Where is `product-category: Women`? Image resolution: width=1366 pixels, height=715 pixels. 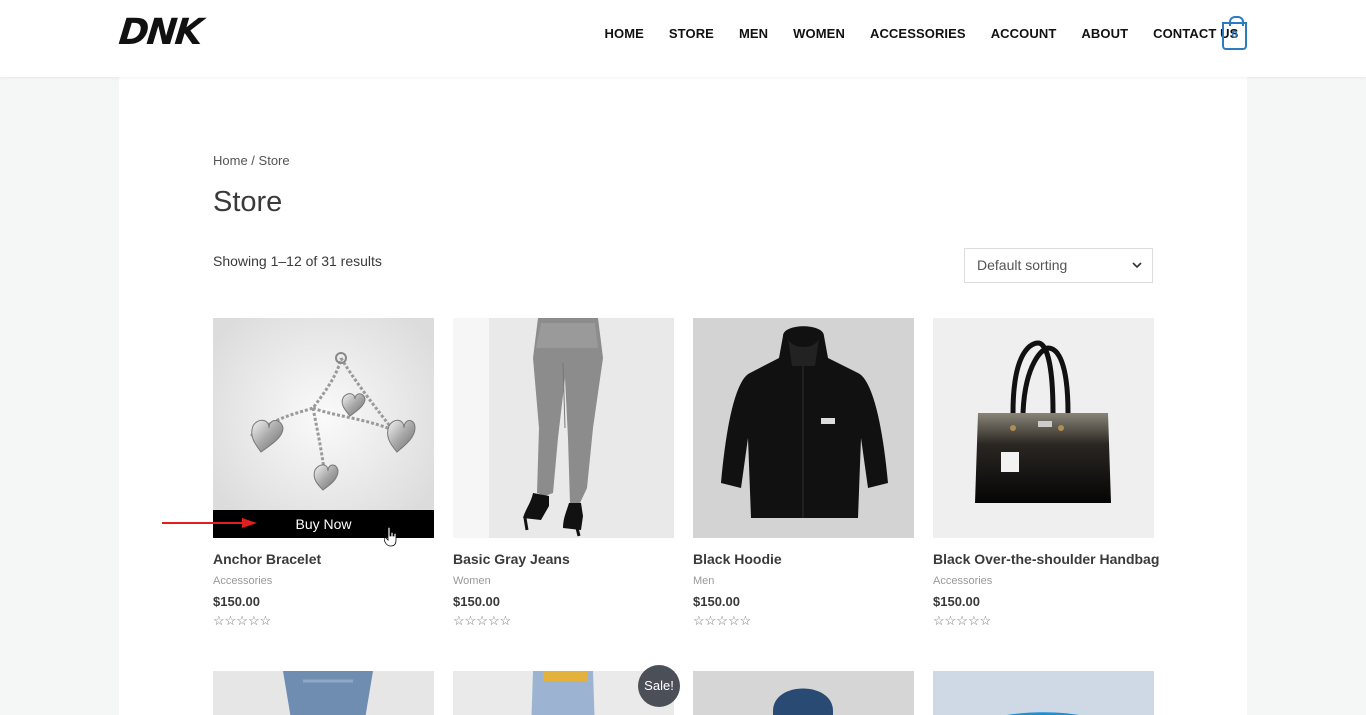 product-category: Women is located at coordinates (472, 581).